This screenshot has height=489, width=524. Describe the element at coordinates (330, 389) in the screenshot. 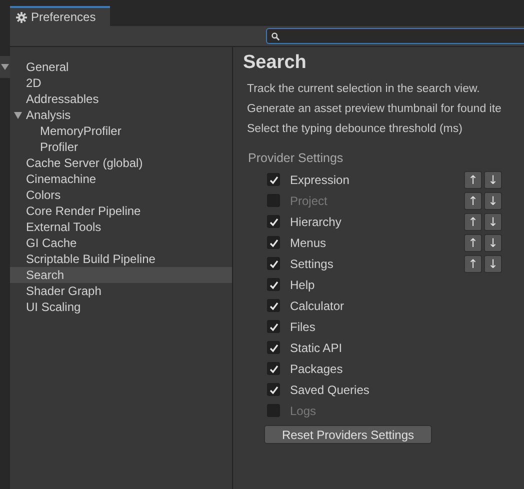

I see `provider-label: Saved Queries` at that location.